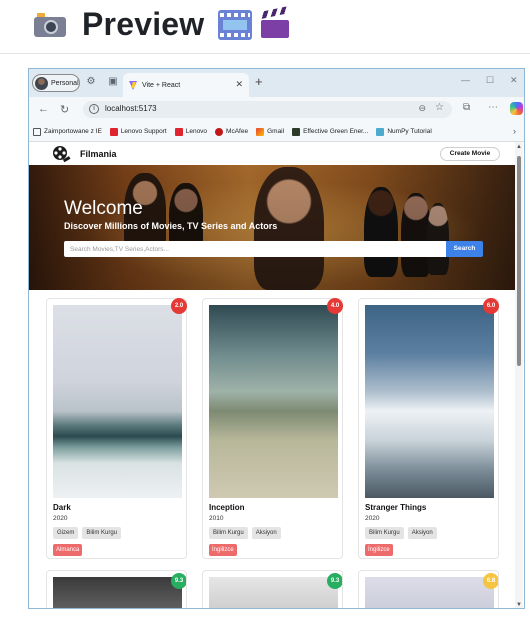  I want to click on clapper-board-icon, so click(274, 22).